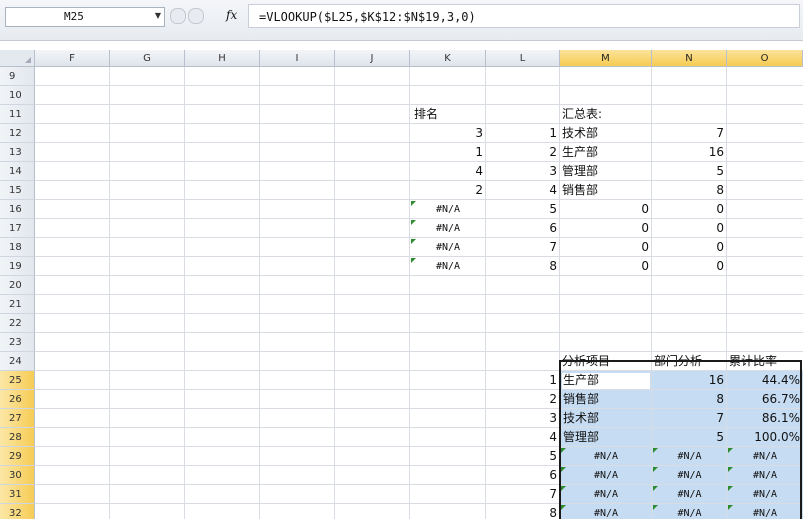 The height and width of the screenshot is (519, 803). Describe the element at coordinates (523, 209) in the screenshot. I see `index-cell: 5` at that location.